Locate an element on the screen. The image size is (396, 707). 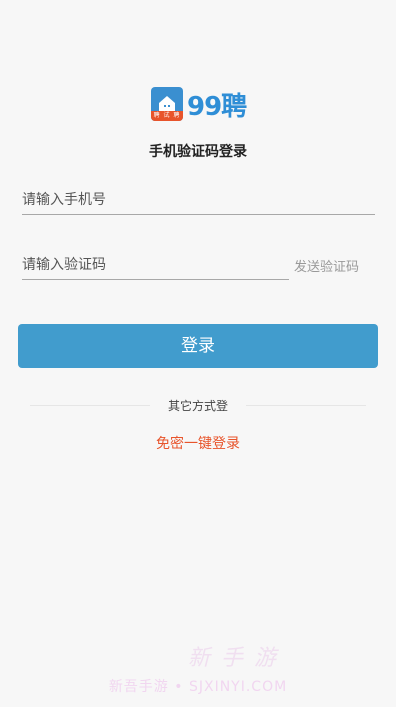
watermark-text: 新吾手游 • SJXINYI.COM is located at coordinates (198, 687).